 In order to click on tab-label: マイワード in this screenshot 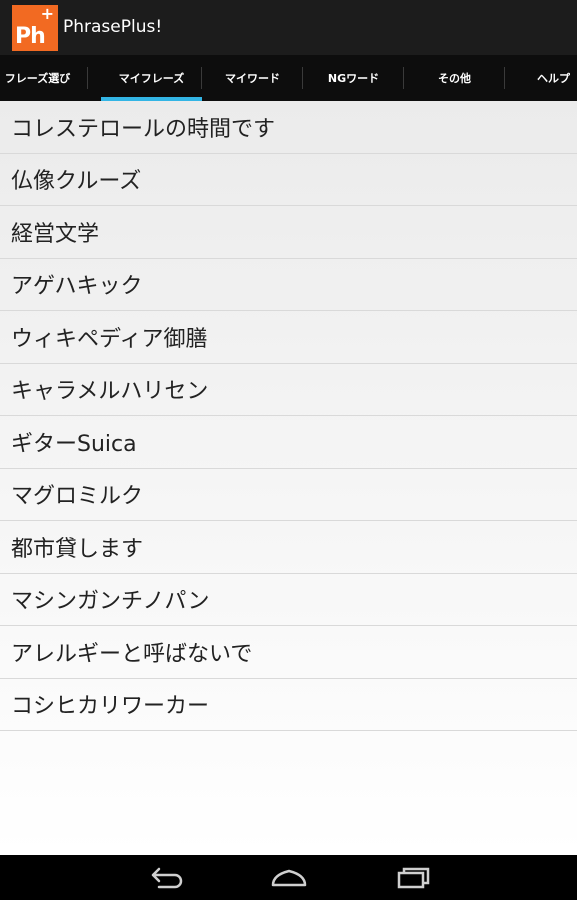, I will do `click(252, 78)`.